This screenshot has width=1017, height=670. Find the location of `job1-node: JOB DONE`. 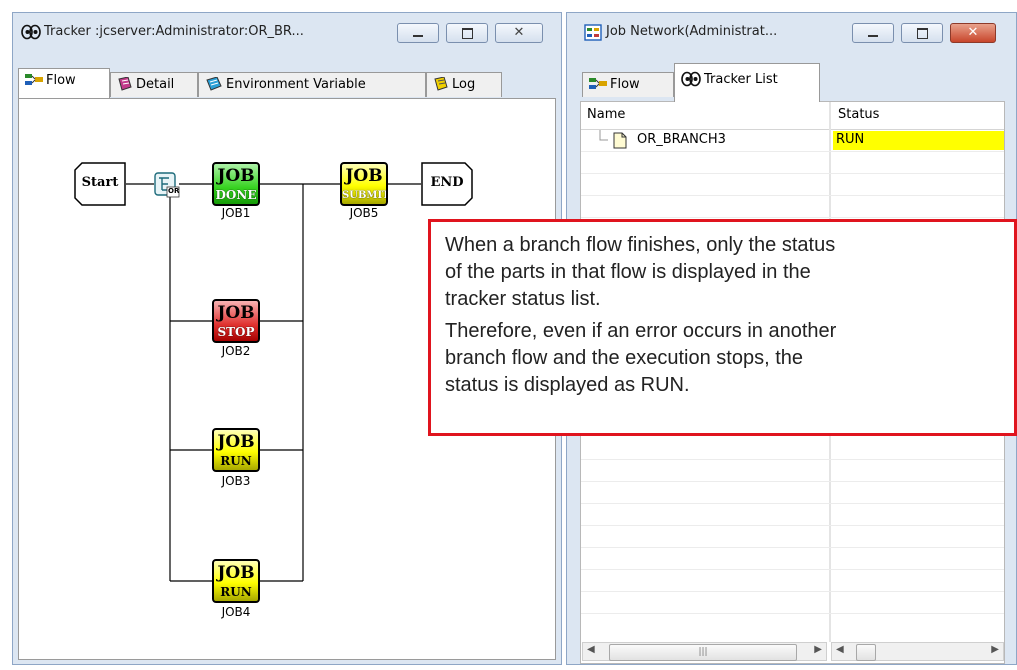

job1-node: JOB DONE is located at coordinates (236, 184).